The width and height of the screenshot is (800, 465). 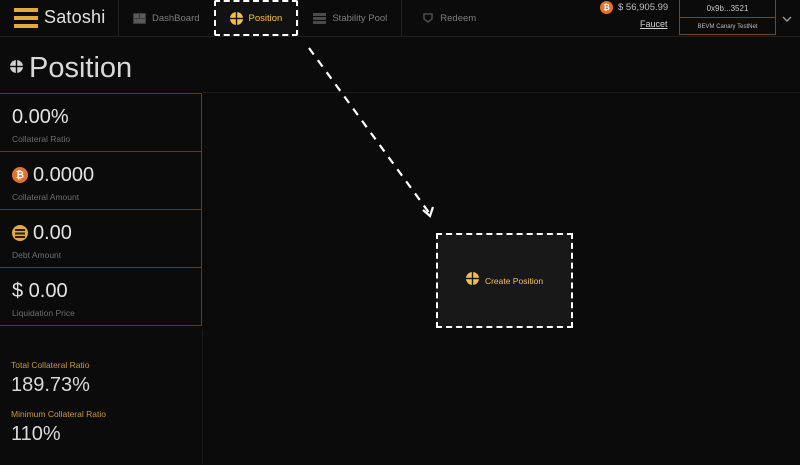 I want to click on create-position-label: Create Position, so click(x=514, y=280).